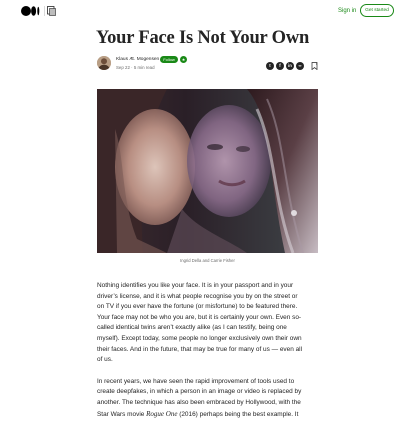 Image resolution: width=415 pixels, height=431 pixels. I want to click on get-started-button: Get started, so click(377, 10).